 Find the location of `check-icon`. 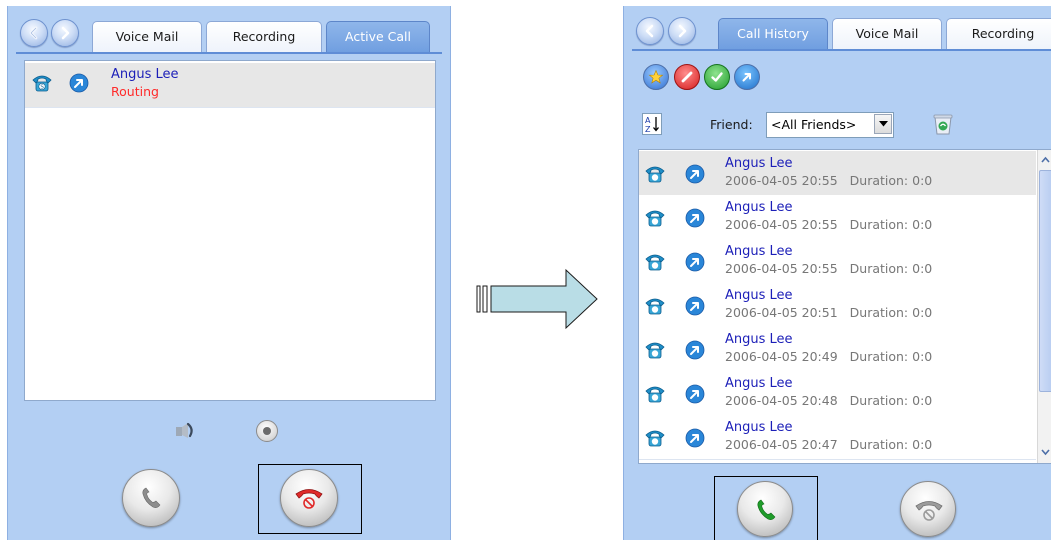

check-icon is located at coordinates (717, 77).